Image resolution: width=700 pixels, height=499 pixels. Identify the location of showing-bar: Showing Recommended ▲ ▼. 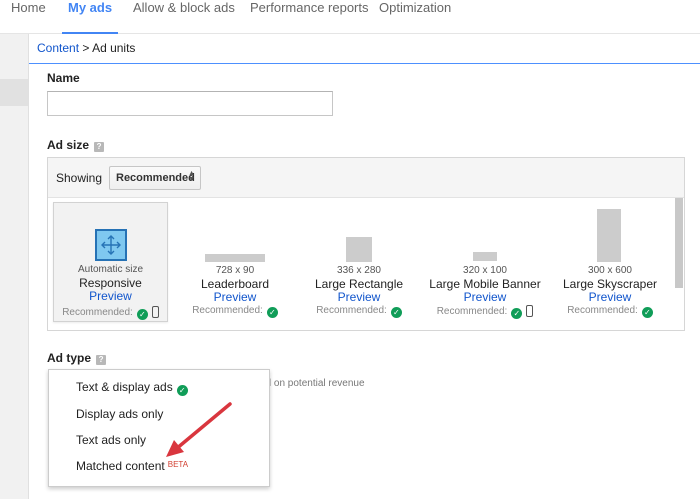
(366, 178).